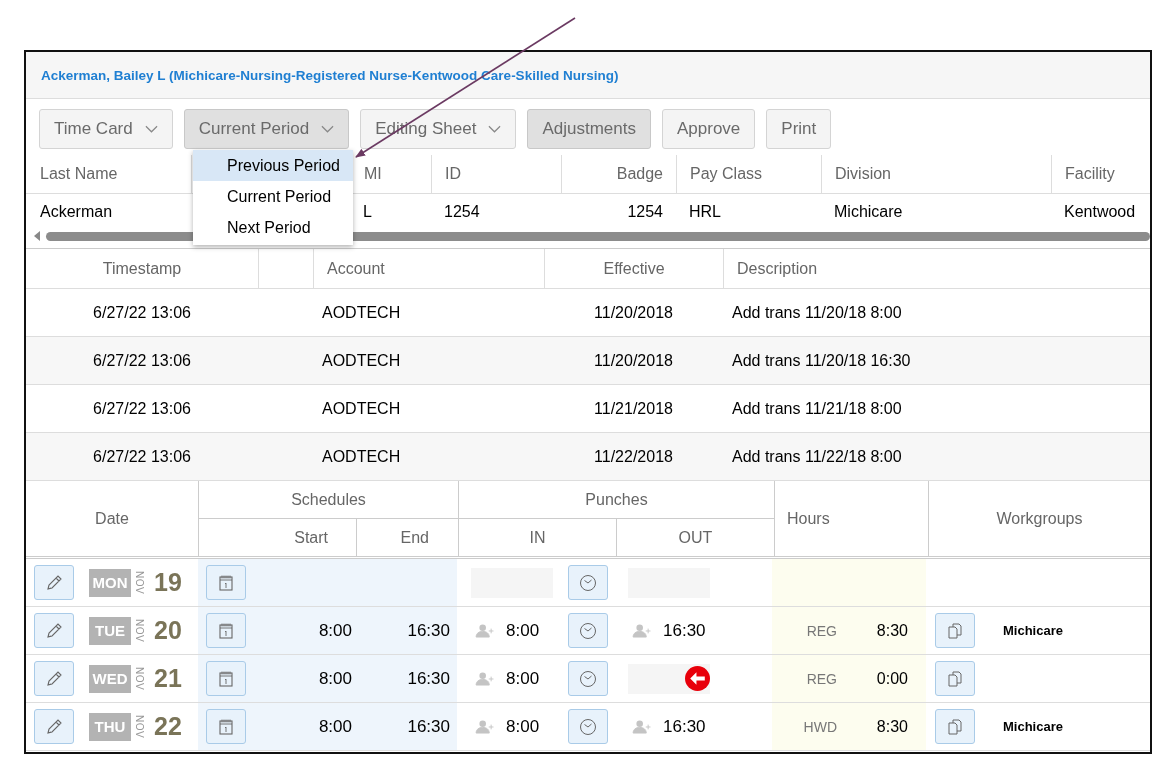  Describe the element at coordinates (110, 726) in the screenshot. I see `day-badge: THU` at that location.